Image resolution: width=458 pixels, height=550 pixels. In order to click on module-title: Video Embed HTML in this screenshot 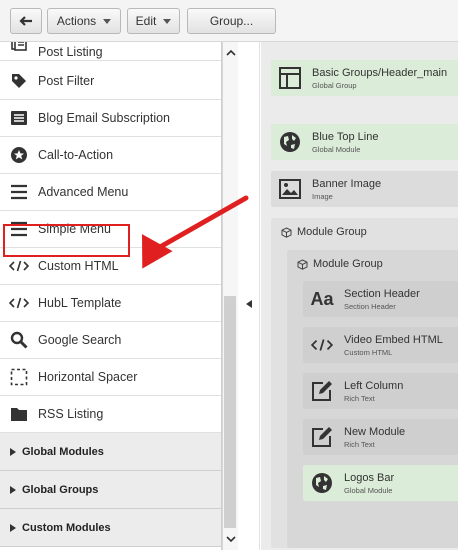, I will do `click(393, 340)`.